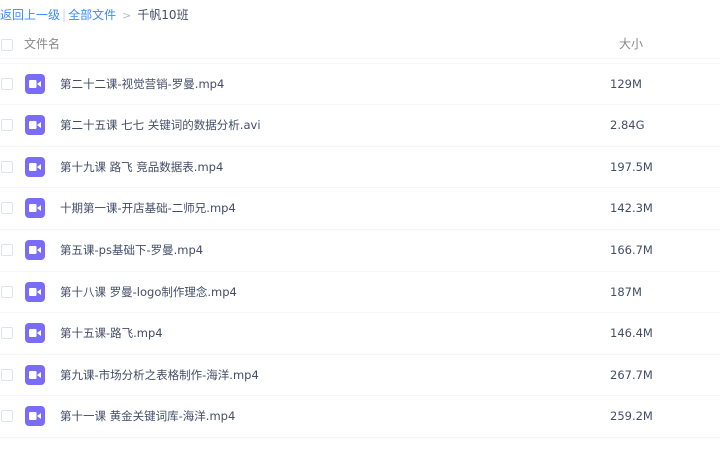  I want to click on file-row: 第二十五课 七七 关键词的数据分析.avi 2.84G, so click(360, 126).